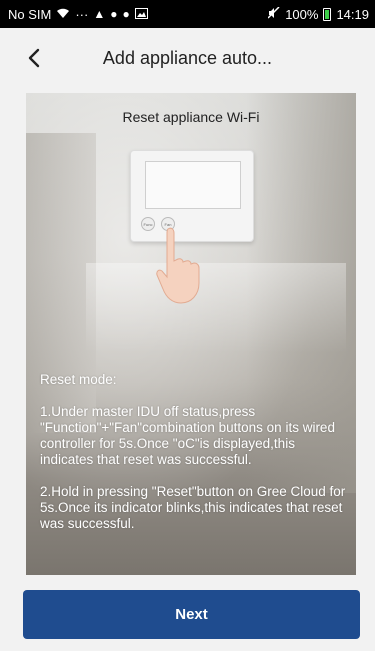 This screenshot has height=651, width=375. I want to click on image-icon, so click(141, 14).